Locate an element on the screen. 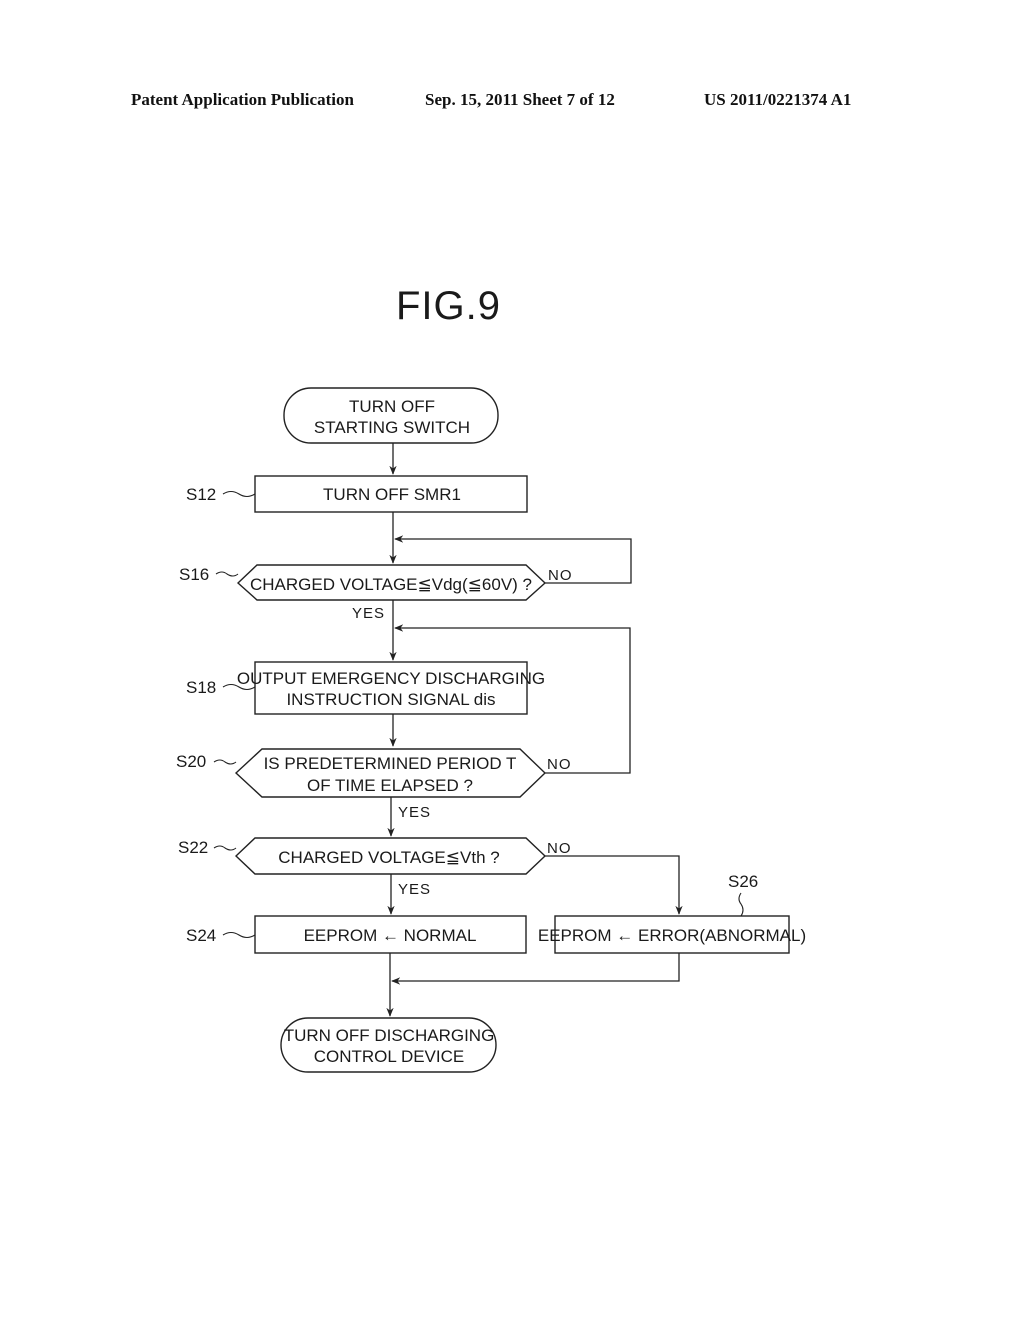 The image size is (1024, 1320). s26-leader is located at coordinates (741, 904).